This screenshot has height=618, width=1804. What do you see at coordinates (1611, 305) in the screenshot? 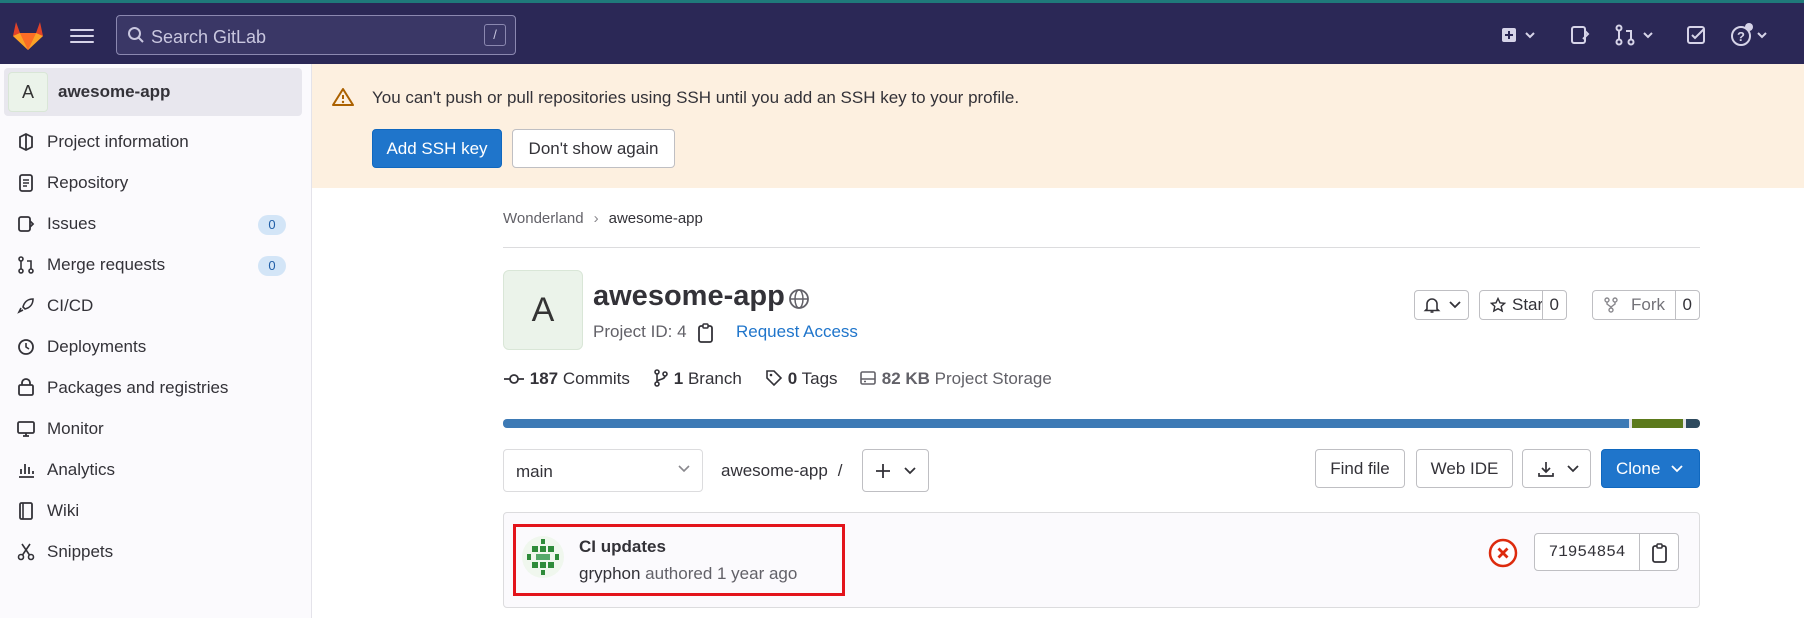
I see `fork-icon` at bounding box center [1611, 305].